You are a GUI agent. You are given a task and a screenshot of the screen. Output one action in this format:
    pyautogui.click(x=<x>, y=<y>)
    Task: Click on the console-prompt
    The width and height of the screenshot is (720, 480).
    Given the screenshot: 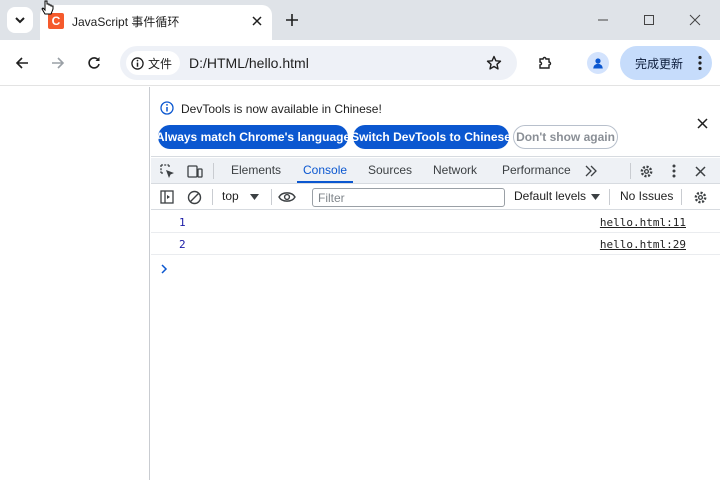 What is the action you would take?
    pyautogui.click(x=164, y=270)
    